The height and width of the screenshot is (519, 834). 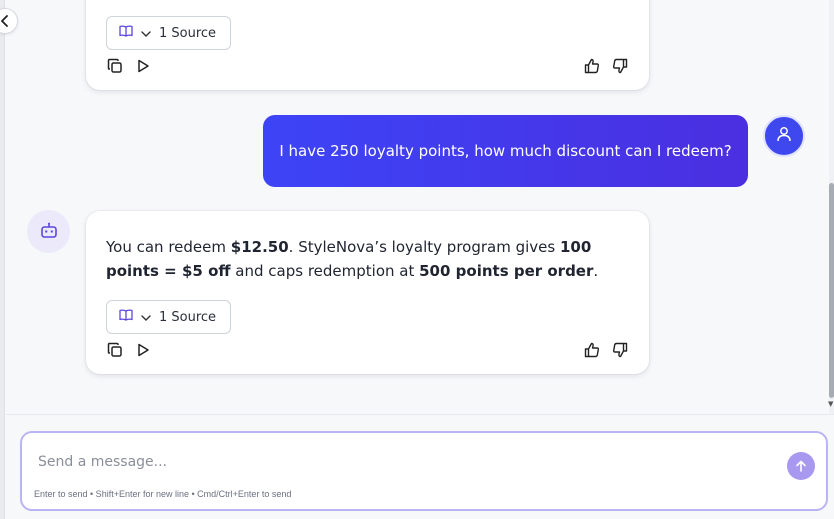 I want to click on scroll-down-arrow-icon: ▼, so click(x=830, y=404).